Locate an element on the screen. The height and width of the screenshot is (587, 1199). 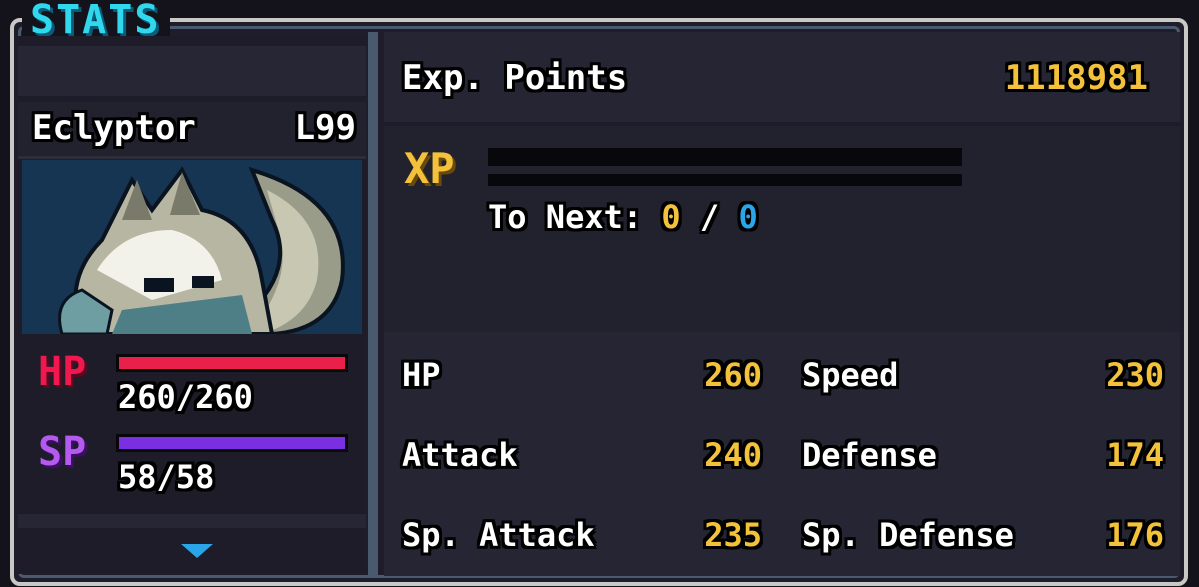
exp-points-value: 1118981 is located at coordinates (1076, 78).